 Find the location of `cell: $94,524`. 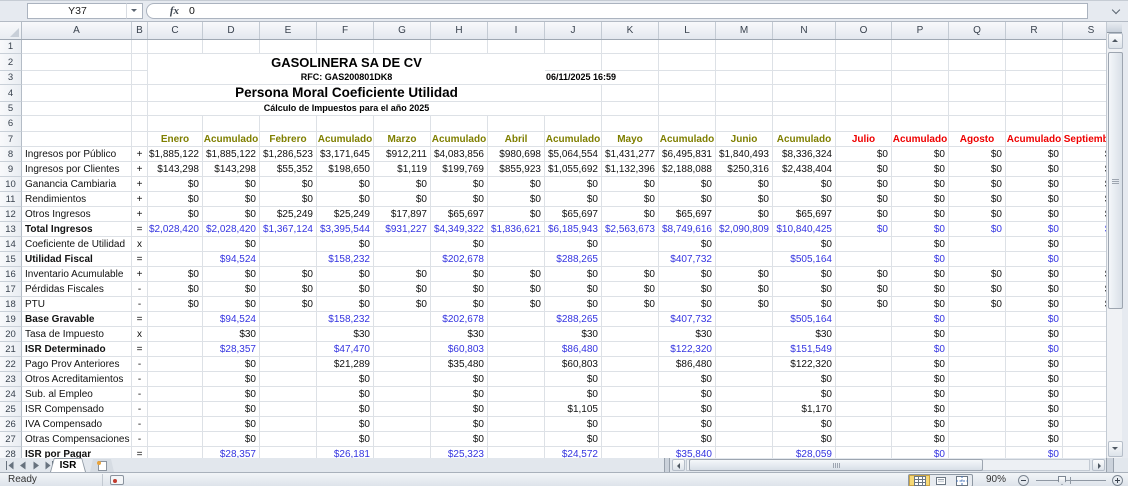

cell: $94,524 is located at coordinates (231, 319).